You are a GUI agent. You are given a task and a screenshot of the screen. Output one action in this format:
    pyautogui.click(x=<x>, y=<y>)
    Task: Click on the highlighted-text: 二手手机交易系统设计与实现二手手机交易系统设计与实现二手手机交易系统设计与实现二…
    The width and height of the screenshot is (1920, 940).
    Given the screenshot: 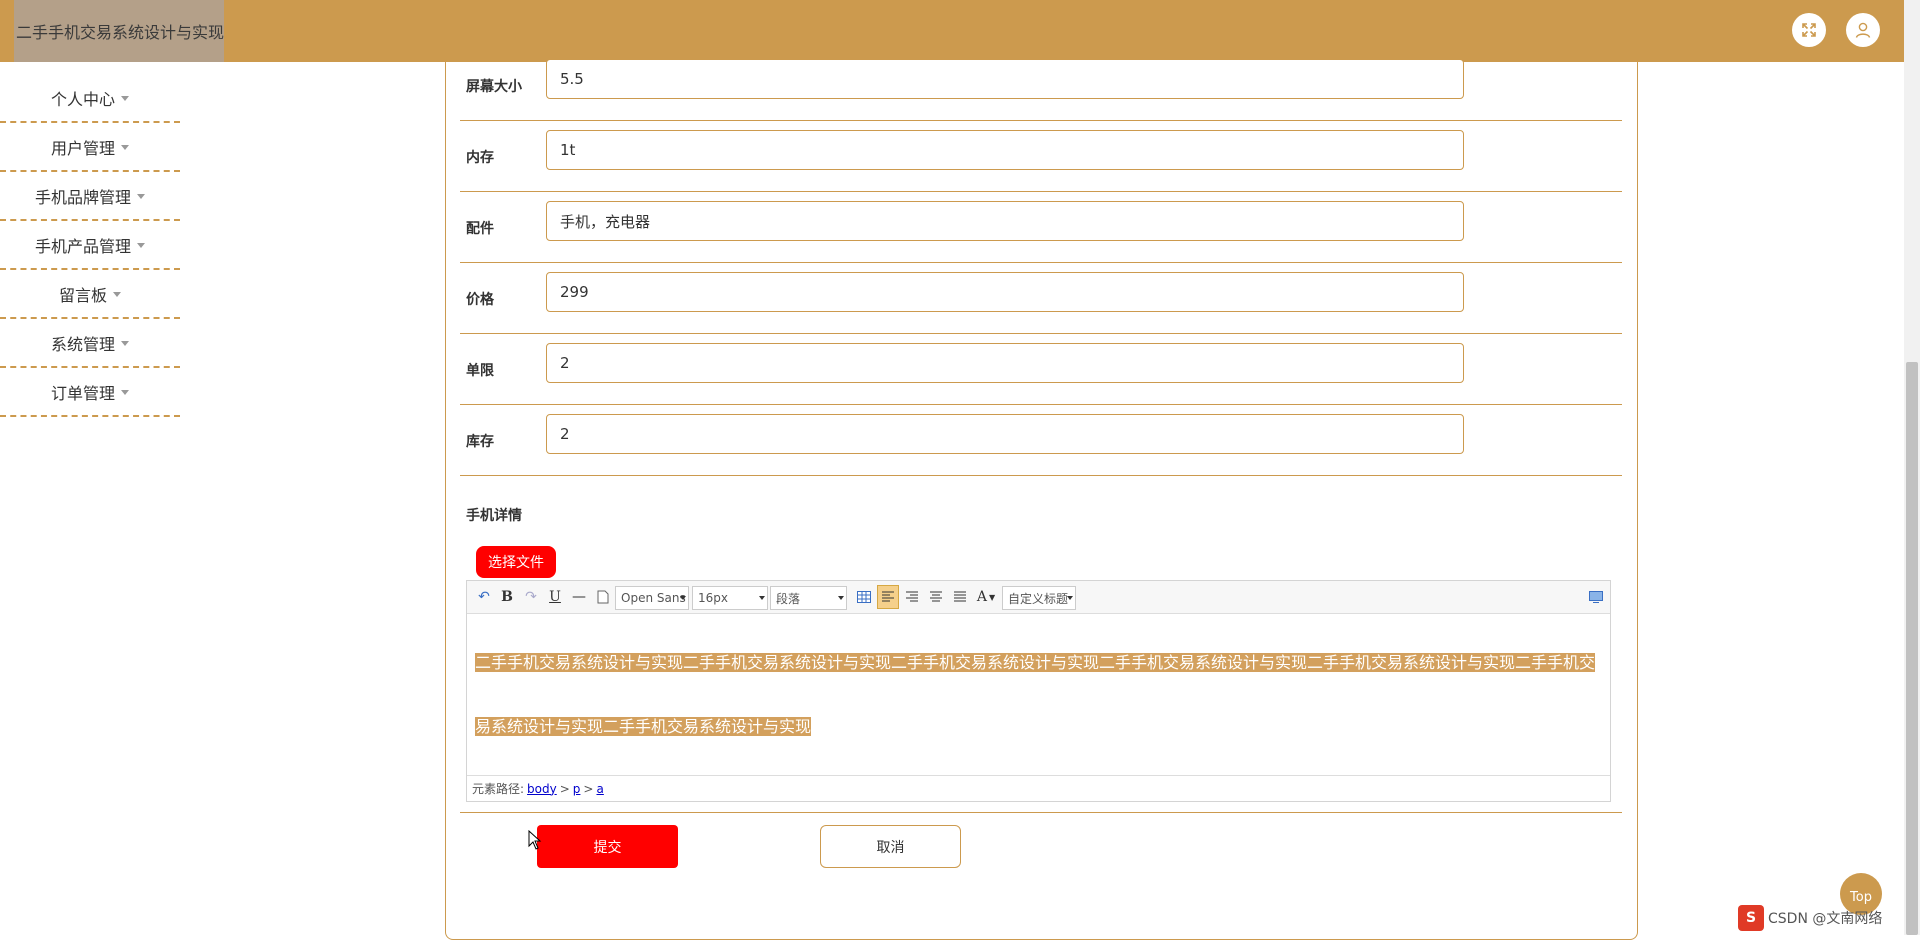 What is the action you would take?
    pyautogui.click(x=1035, y=662)
    